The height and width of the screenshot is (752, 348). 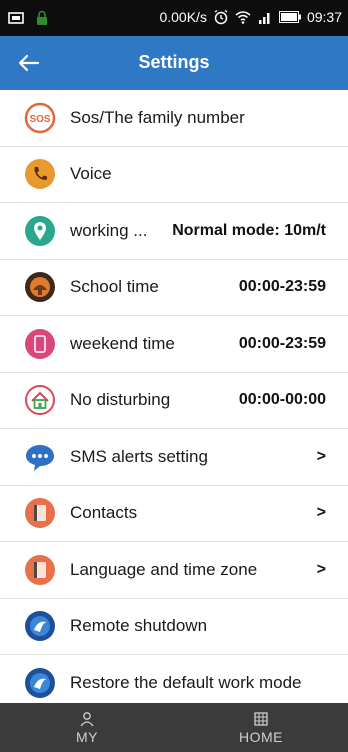 I want to click on sos-icon: SOS, so click(x=40, y=117).